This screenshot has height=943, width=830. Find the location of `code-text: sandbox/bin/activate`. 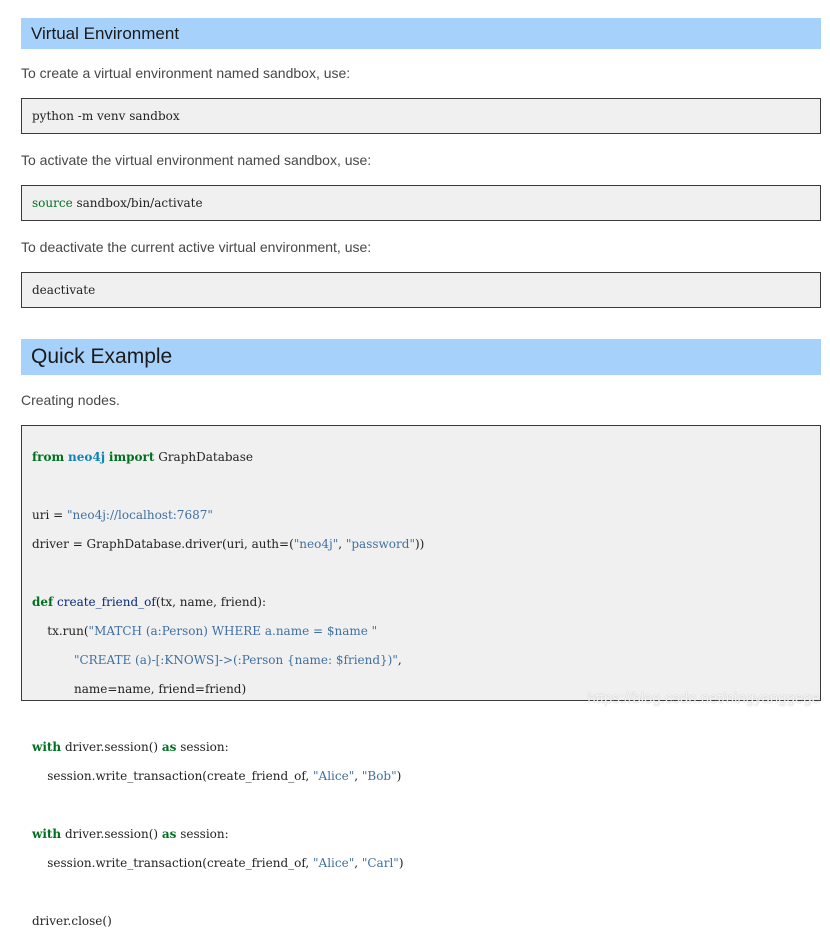

code-text: sandbox/bin/activate is located at coordinates (137, 203).